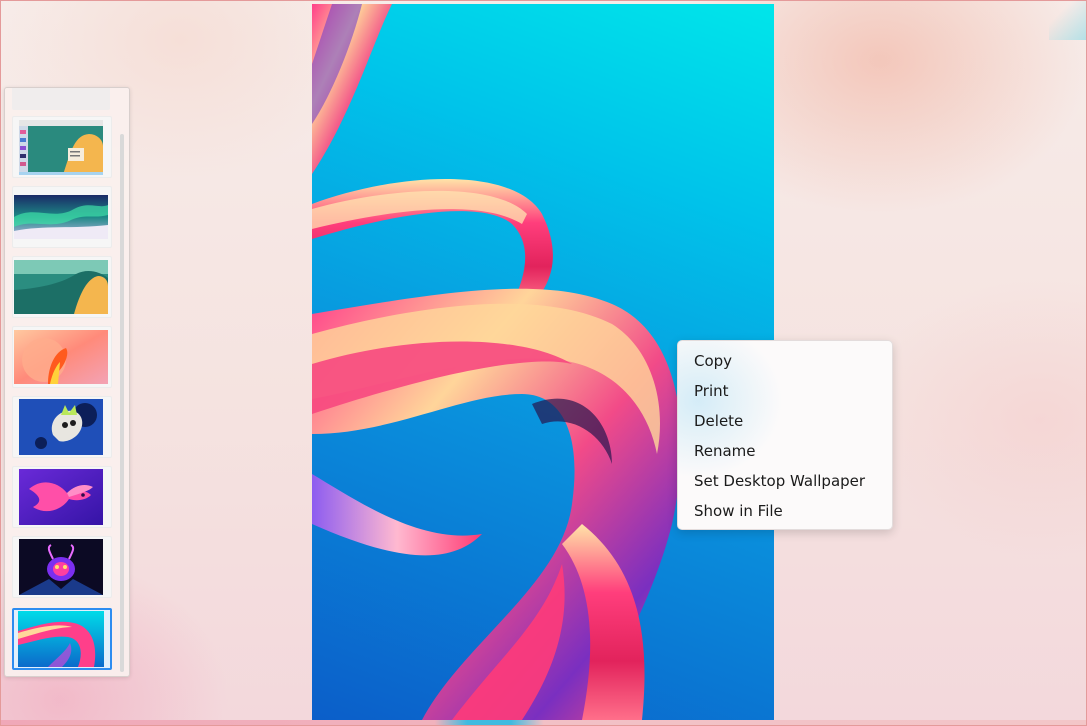 This screenshot has width=1087, height=726. Describe the element at coordinates (122, 403) in the screenshot. I see `thumbnail-scrollbar` at that location.